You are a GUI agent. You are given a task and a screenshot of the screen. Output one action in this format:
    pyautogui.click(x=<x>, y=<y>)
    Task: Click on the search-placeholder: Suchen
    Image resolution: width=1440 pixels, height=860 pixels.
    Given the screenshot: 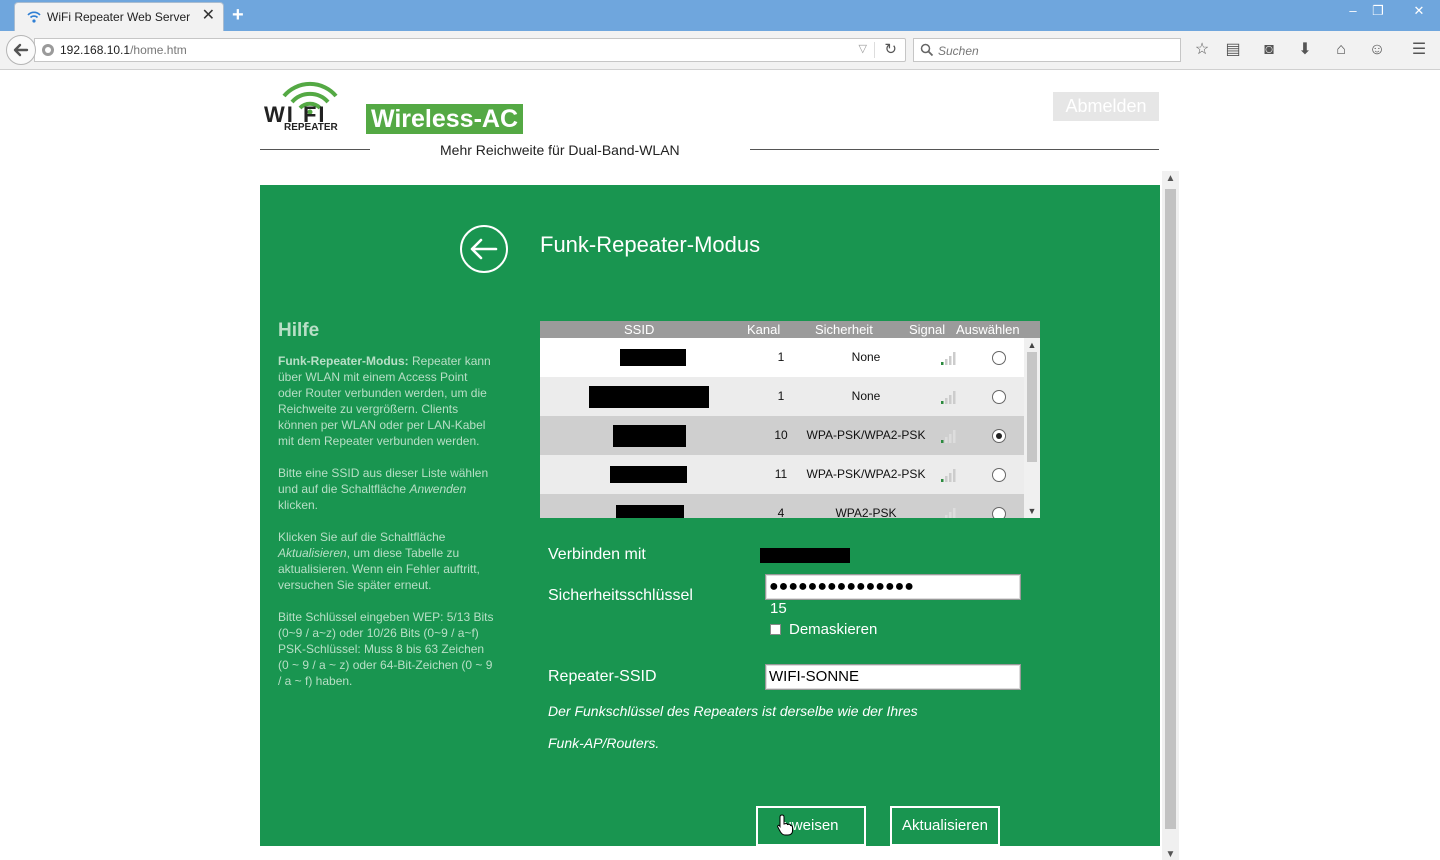 What is the action you would take?
    pyautogui.click(x=958, y=51)
    